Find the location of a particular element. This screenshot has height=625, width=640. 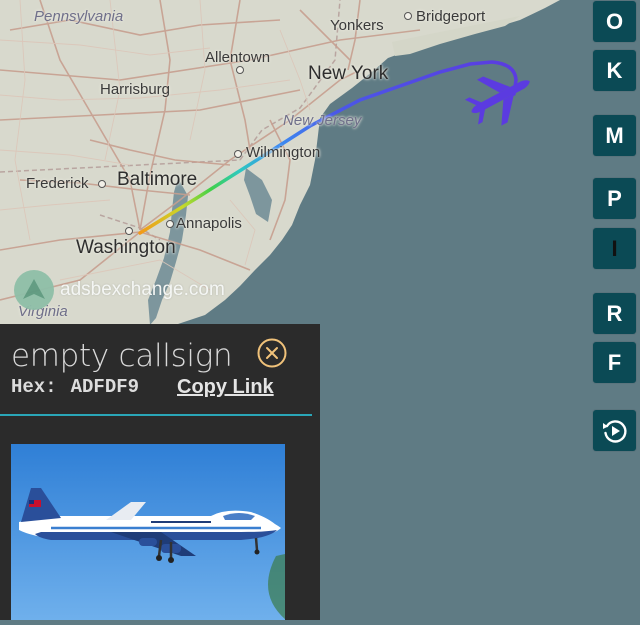

layer-button-m: M is located at coordinates (614, 135).